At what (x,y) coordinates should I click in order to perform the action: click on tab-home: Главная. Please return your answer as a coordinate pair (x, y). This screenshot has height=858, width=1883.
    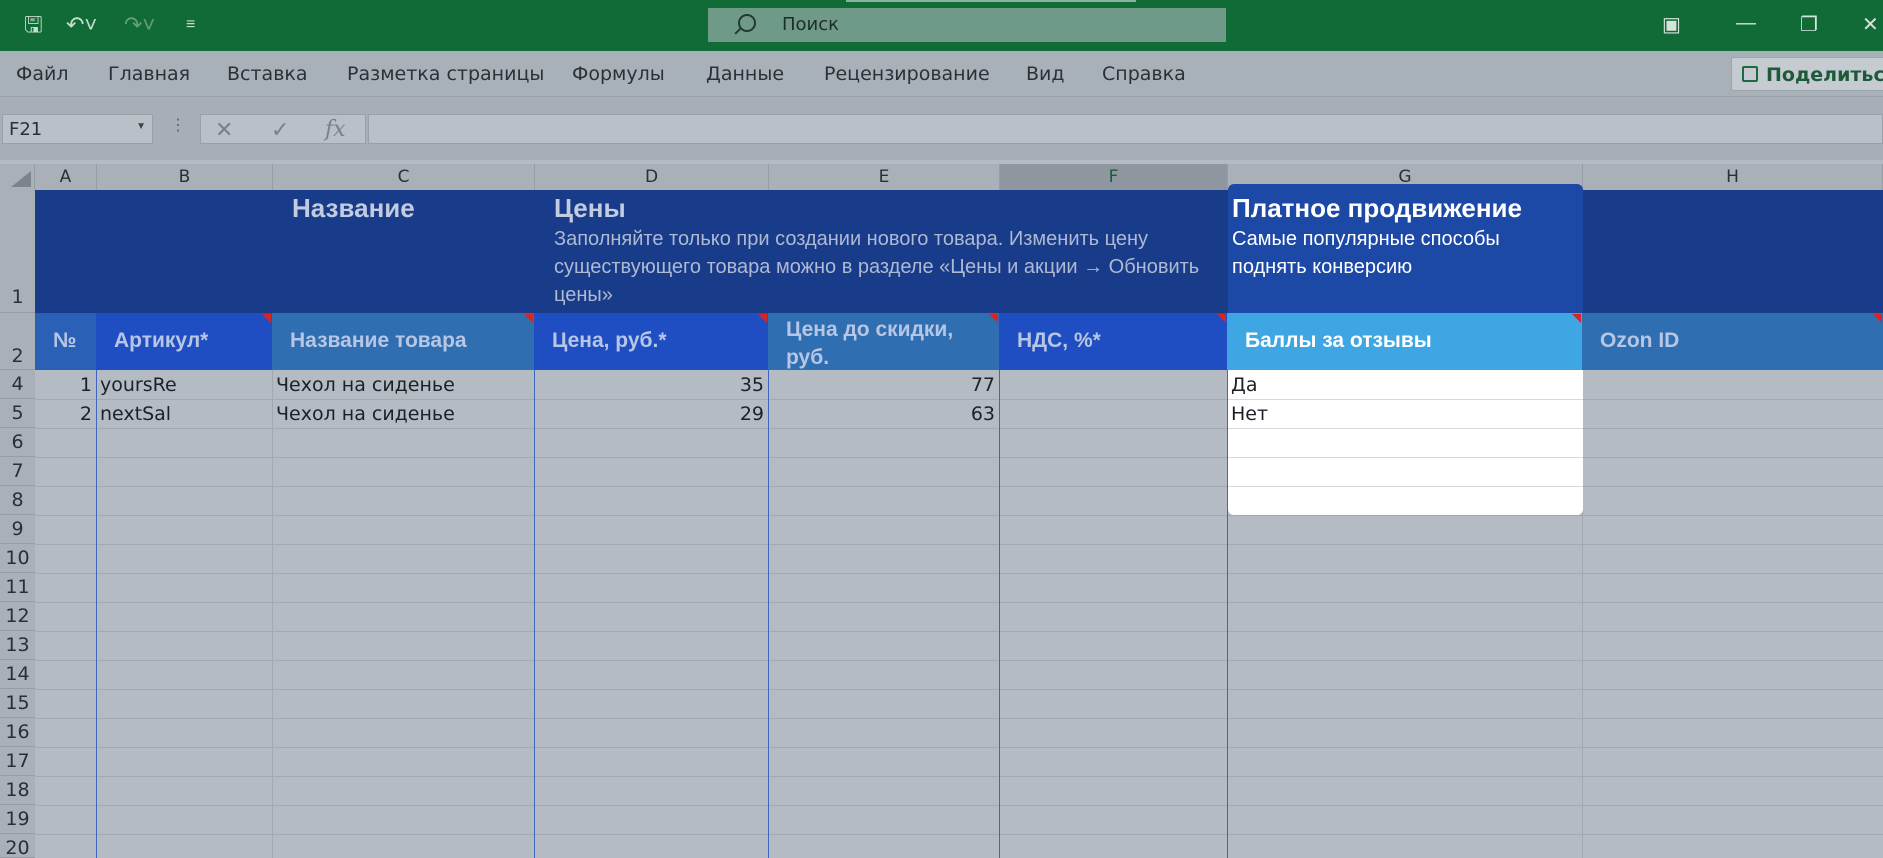
    Looking at the image, I should click on (149, 74).